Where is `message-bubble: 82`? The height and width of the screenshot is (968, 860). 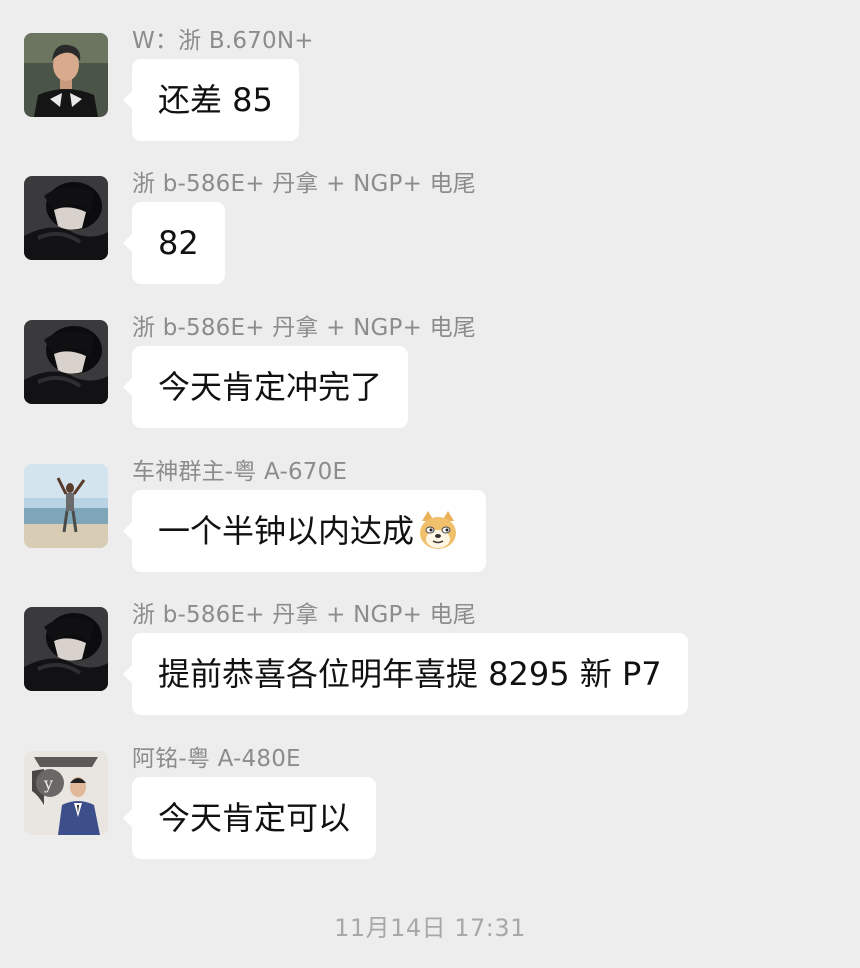
message-bubble: 82 is located at coordinates (174, 243).